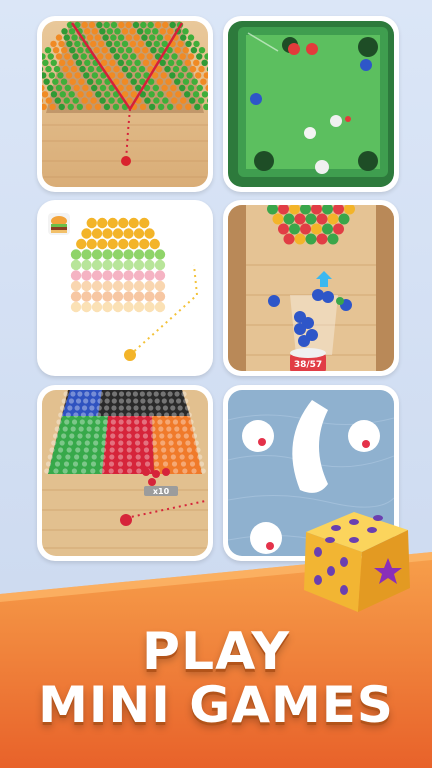 The image size is (432, 768). What do you see at coordinates (59, 224) in the screenshot?
I see `burger-icon` at bounding box center [59, 224].